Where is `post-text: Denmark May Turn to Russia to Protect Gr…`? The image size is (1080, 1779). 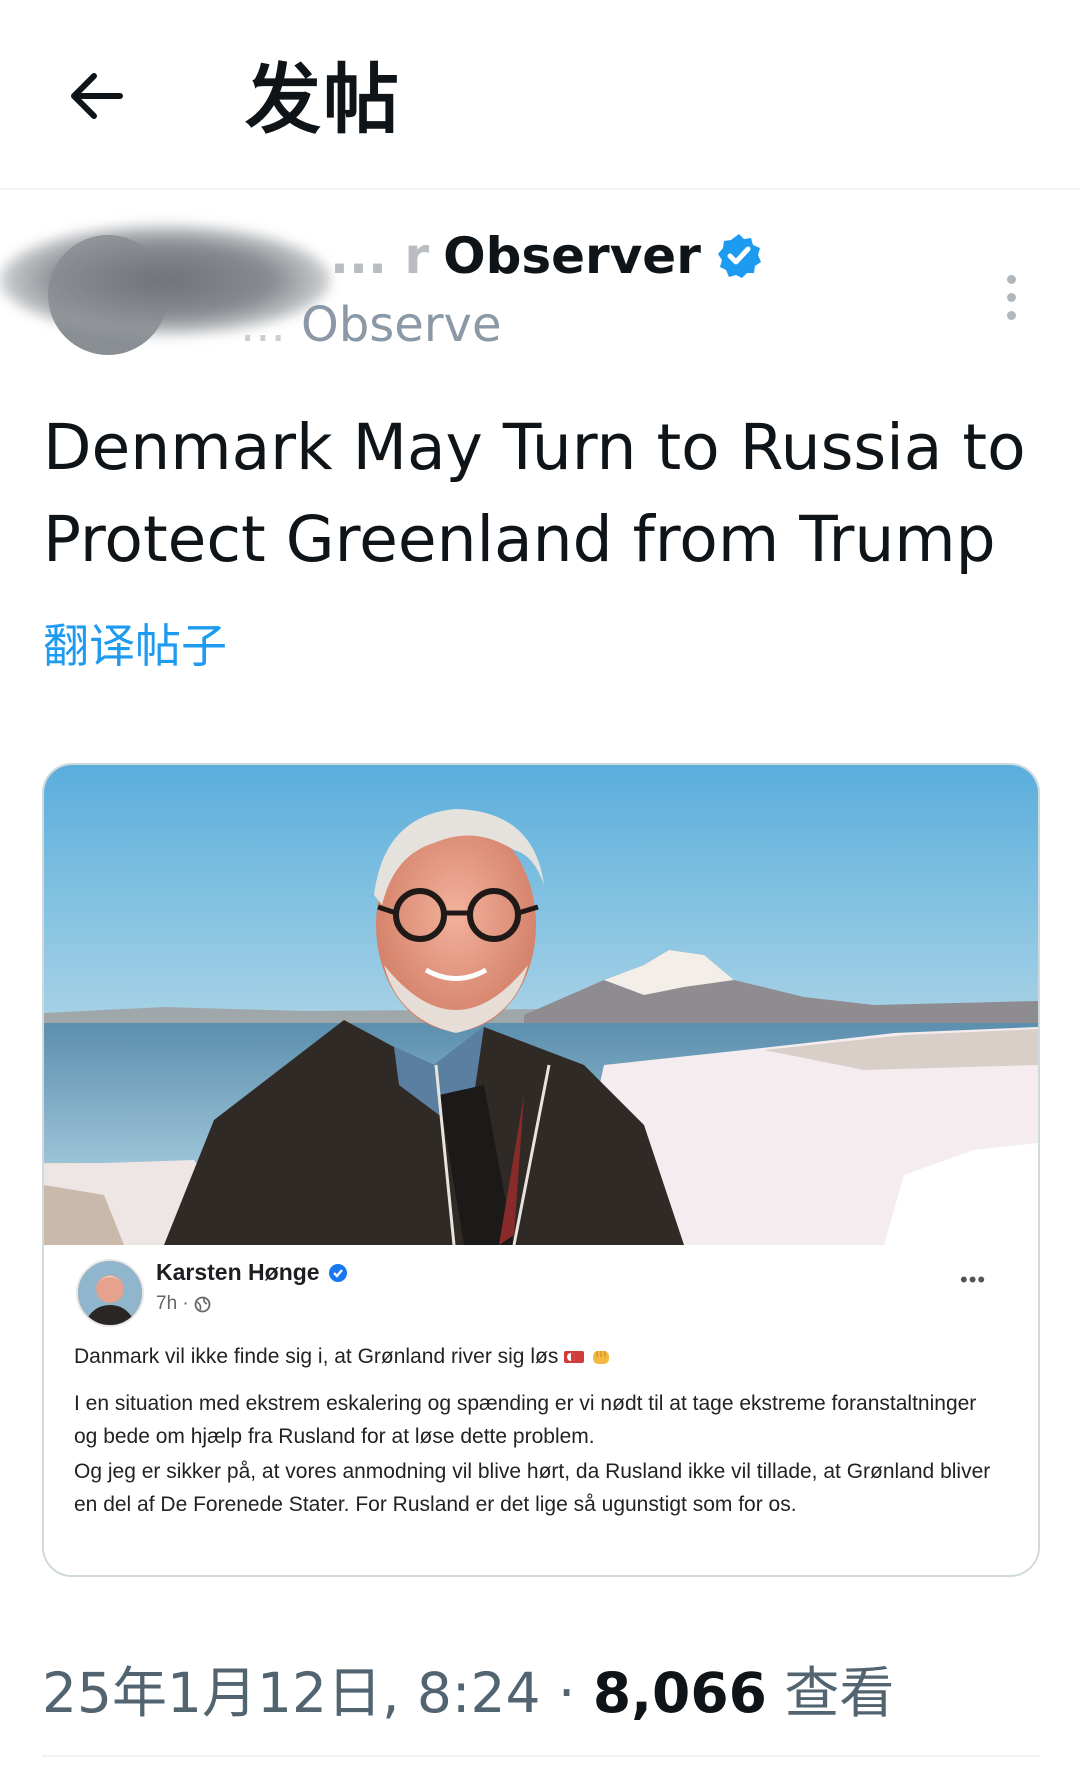 post-text: Denmark May Turn to Russia to Protect Gr… is located at coordinates (534, 493).